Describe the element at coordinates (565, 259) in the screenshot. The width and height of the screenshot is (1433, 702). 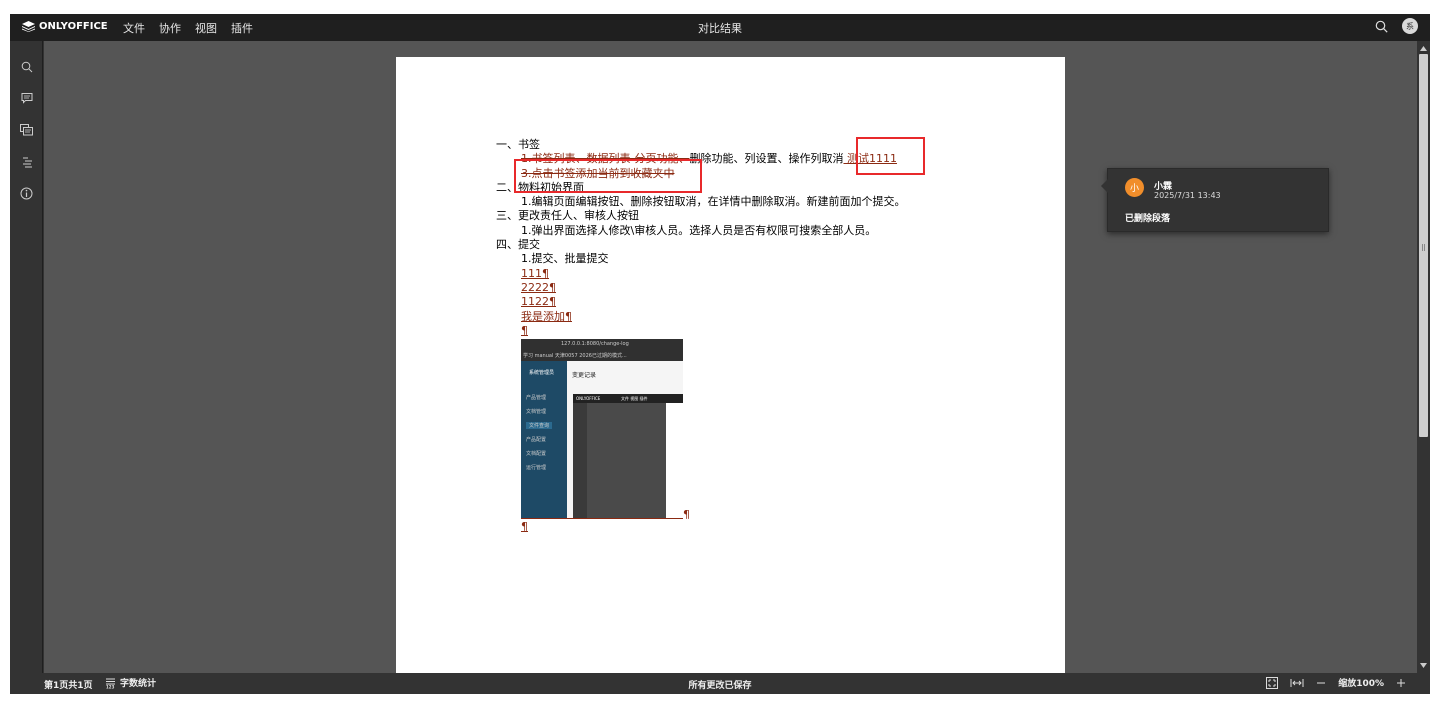
I see `doc-line-submit: 1.提交、批量提交` at that location.